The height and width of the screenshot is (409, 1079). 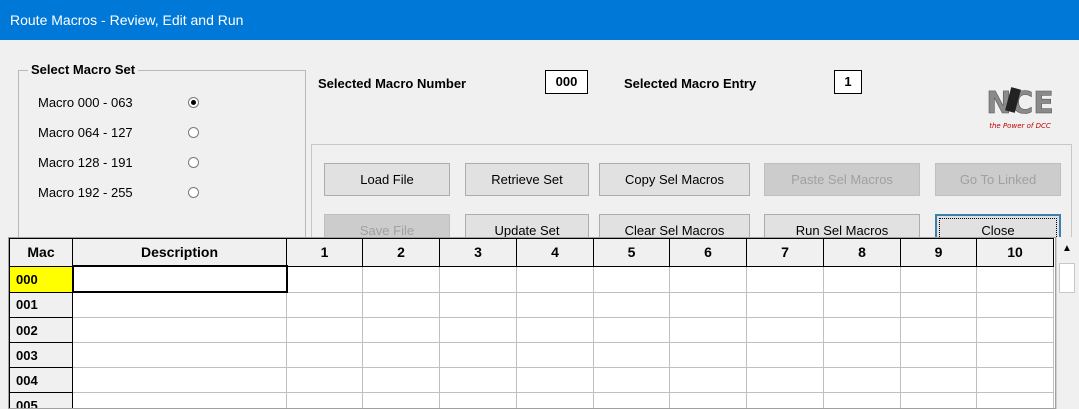 What do you see at coordinates (179, 252) in the screenshot?
I see `column-header-description: Description` at bounding box center [179, 252].